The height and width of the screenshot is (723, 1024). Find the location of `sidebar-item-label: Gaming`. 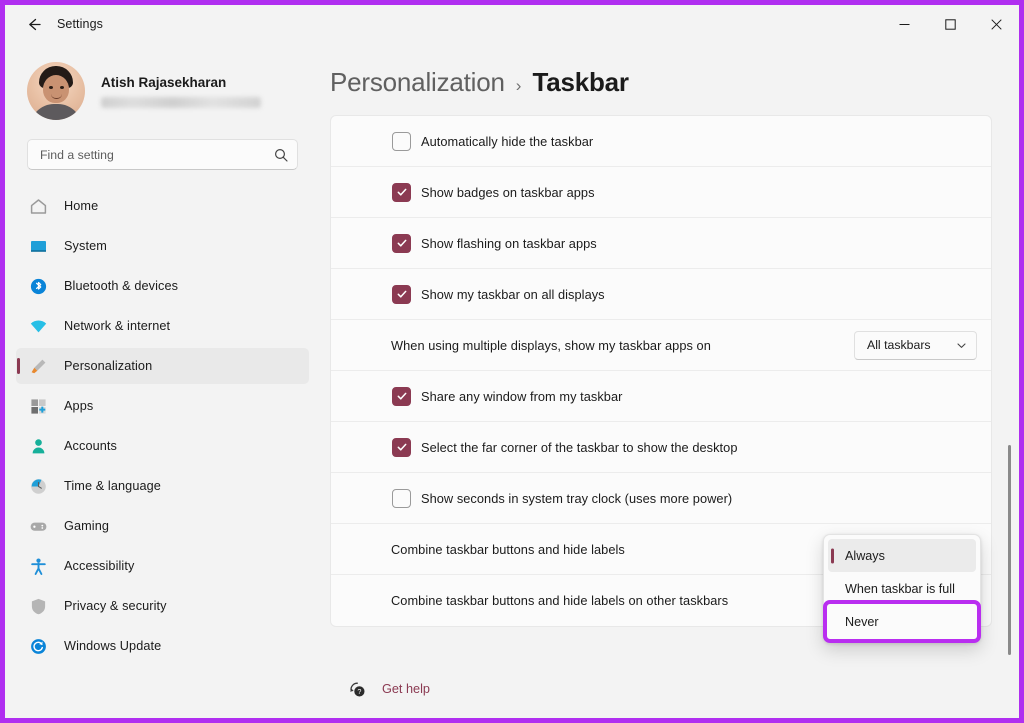

sidebar-item-label: Gaming is located at coordinates (87, 526).